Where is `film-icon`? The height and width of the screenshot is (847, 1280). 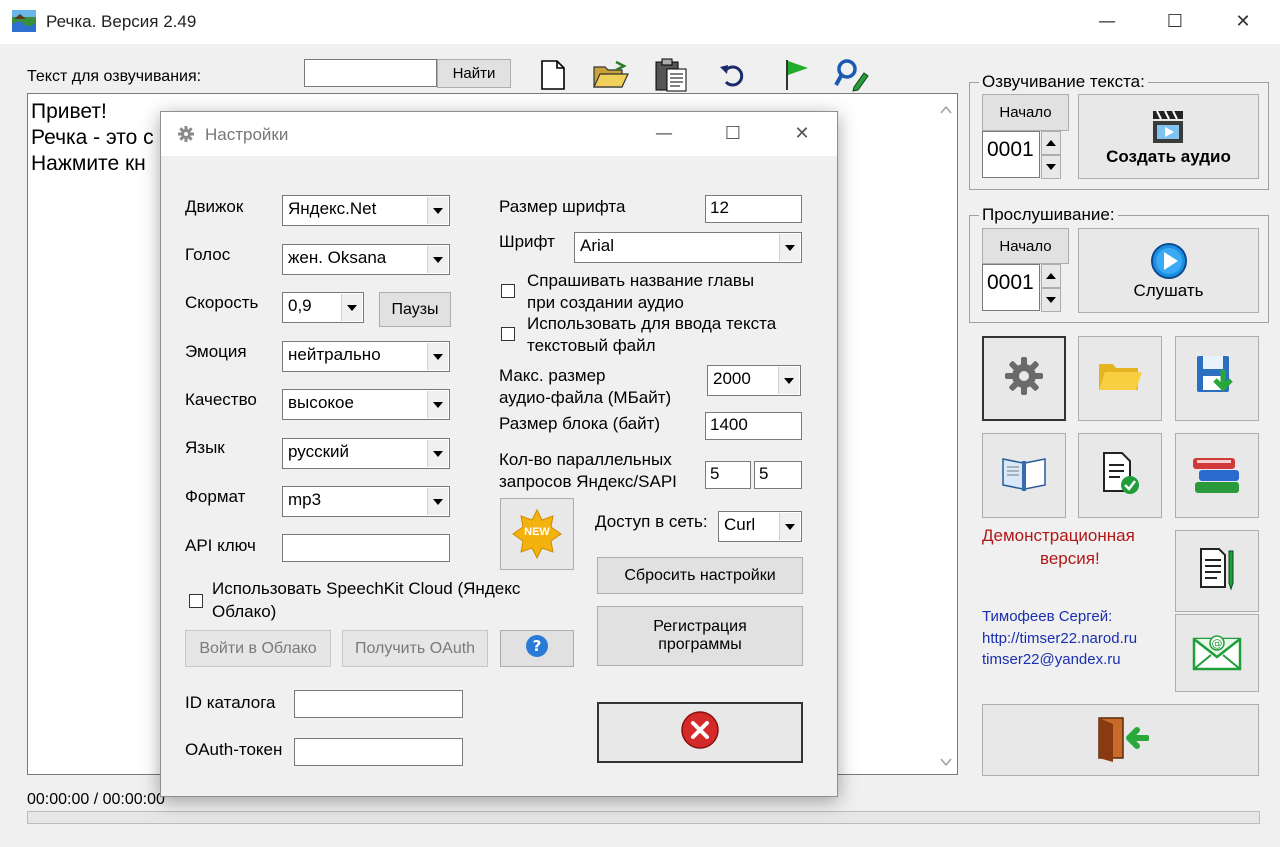 film-icon is located at coordinates (1169, 127).